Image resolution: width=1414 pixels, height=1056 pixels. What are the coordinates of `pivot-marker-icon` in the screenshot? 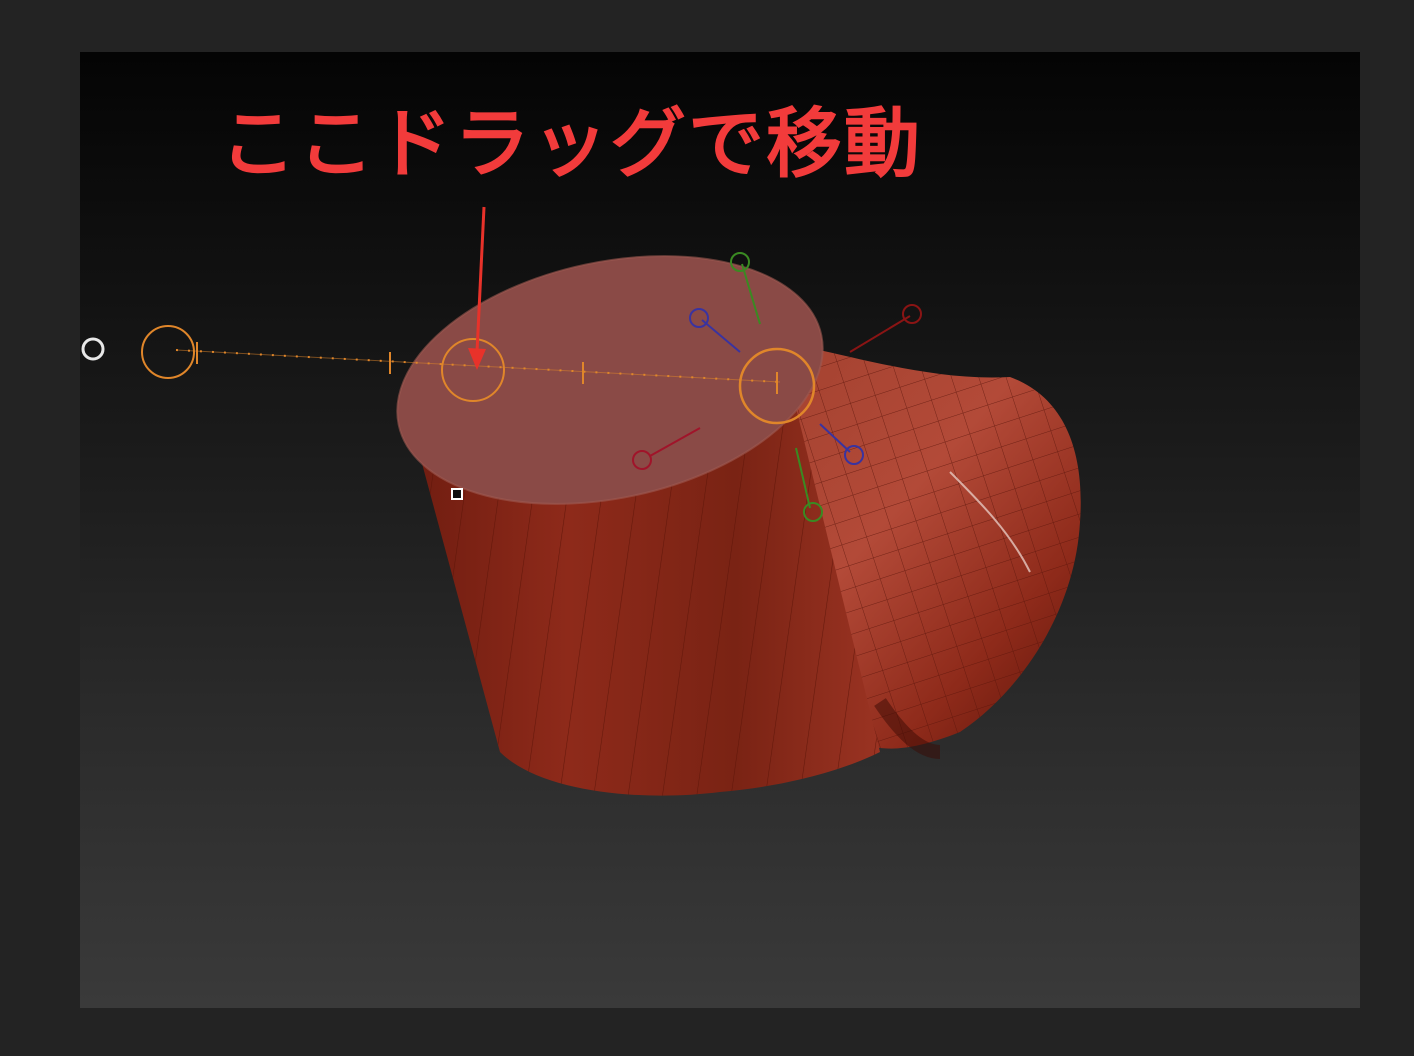 It's located at (457, 494).